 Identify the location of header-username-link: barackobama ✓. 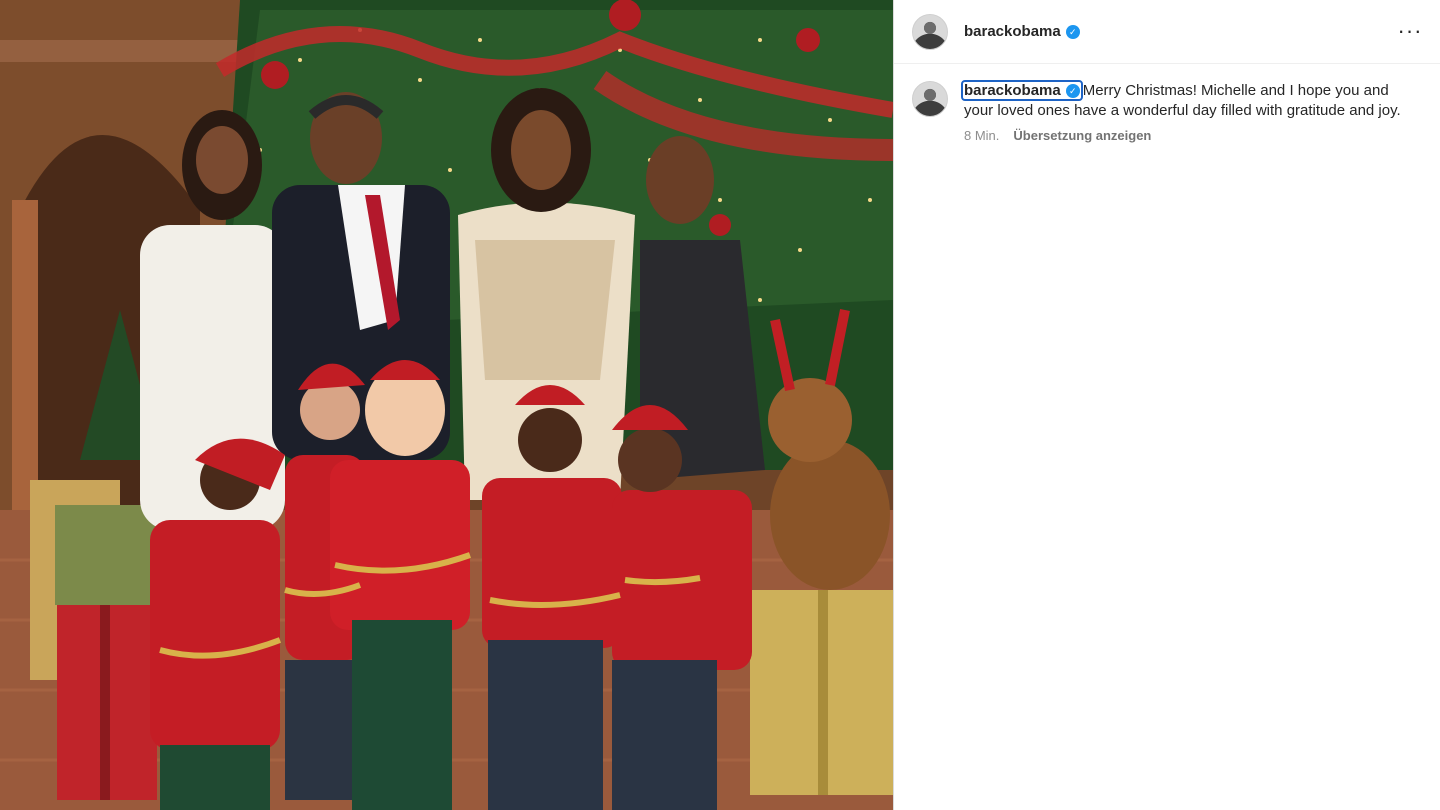
(1022, 31).